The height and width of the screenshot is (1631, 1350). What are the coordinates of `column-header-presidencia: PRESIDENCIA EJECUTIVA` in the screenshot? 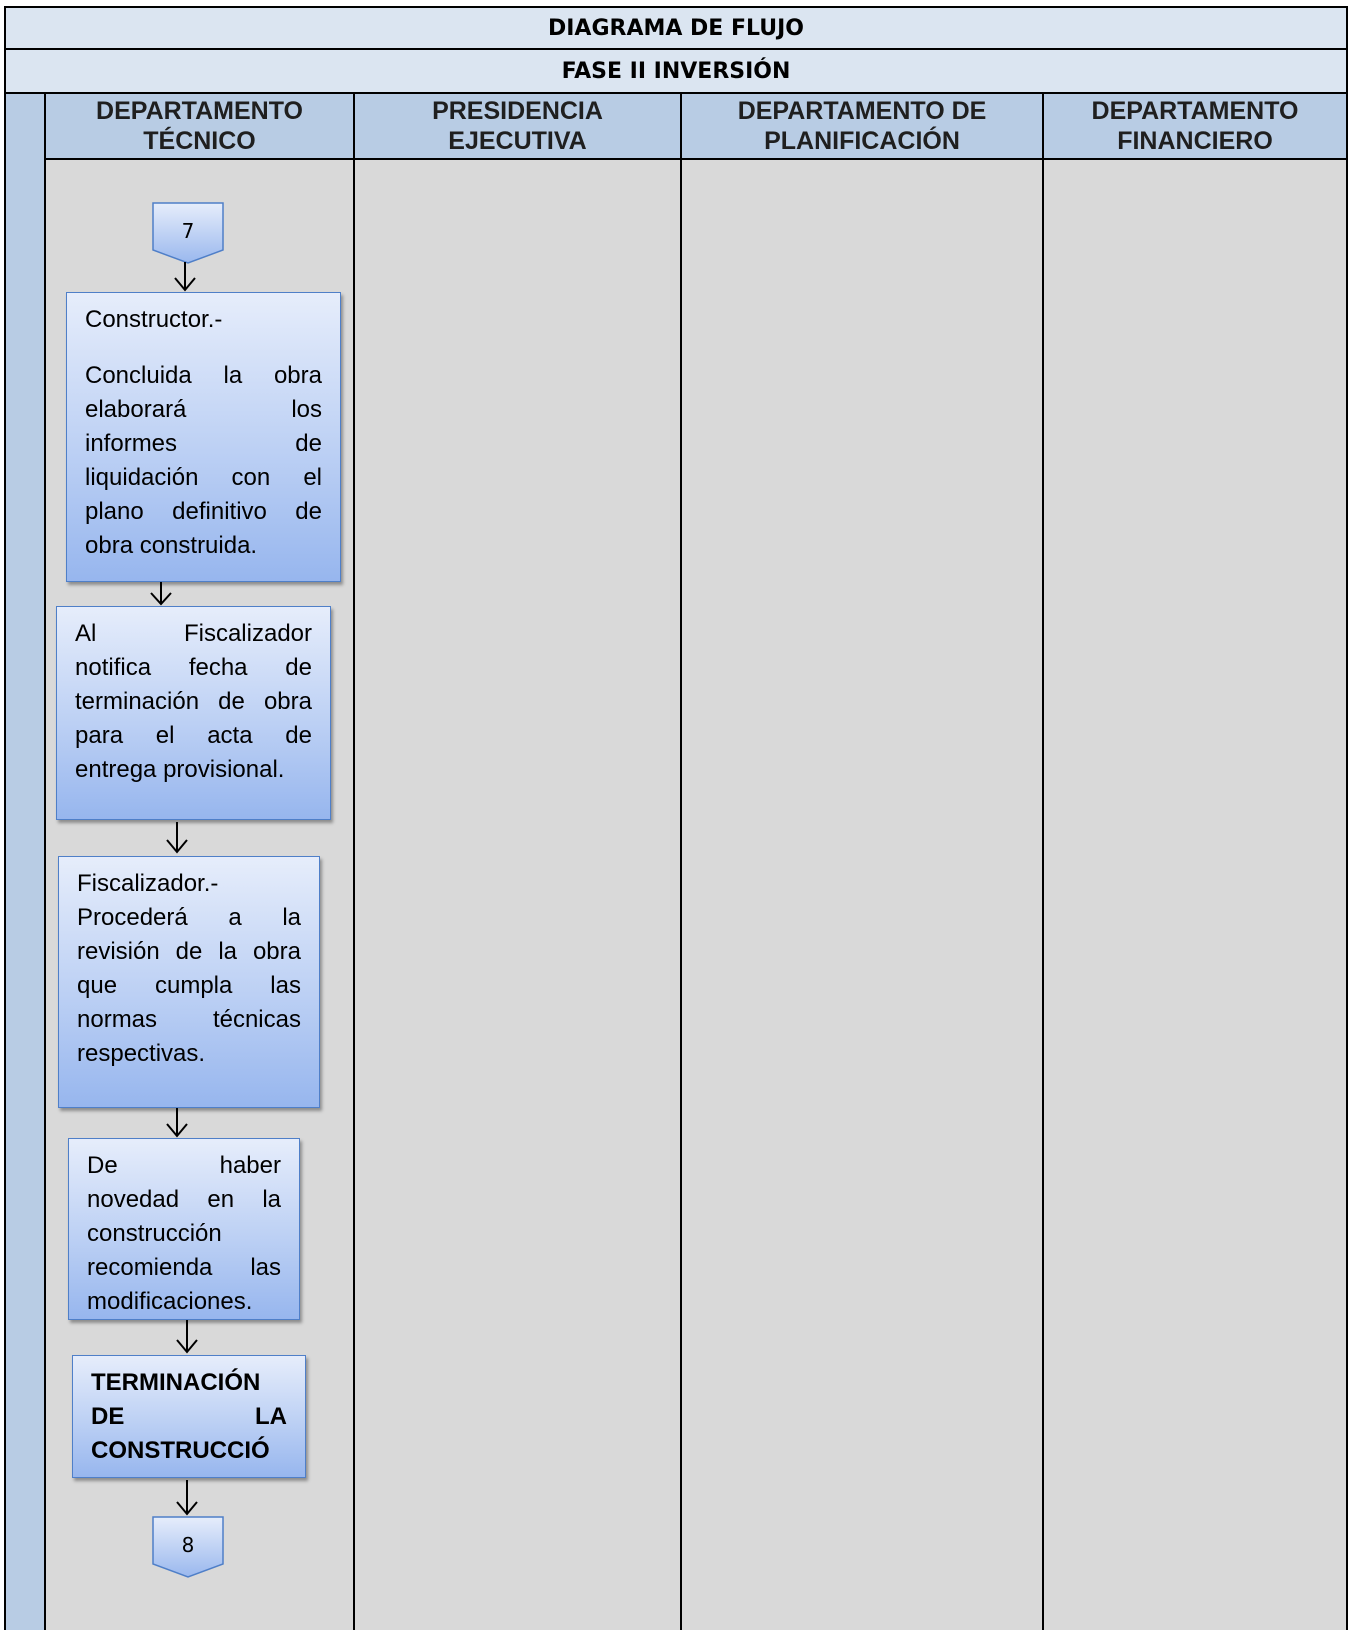 It's located at (518, 127).